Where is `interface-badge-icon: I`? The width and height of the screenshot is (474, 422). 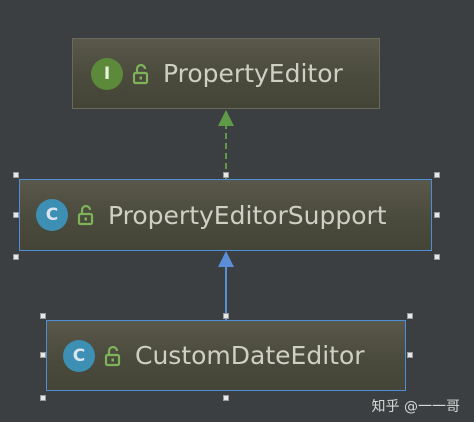 interface-badge-icon: I is located at coordinates (107, 73).